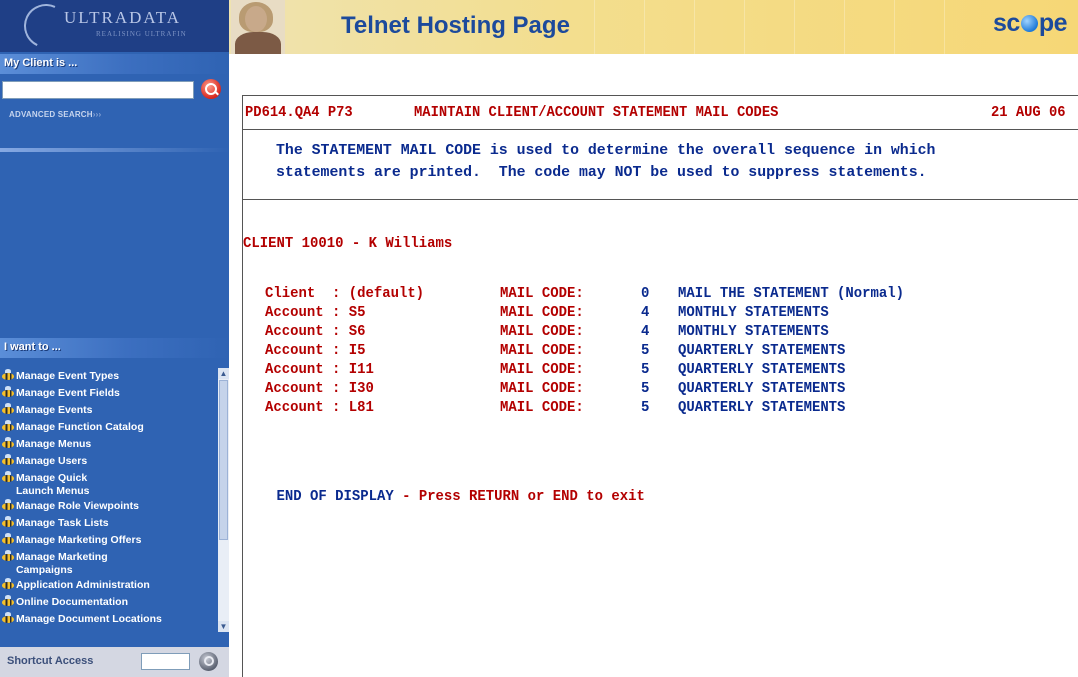 This screenshot has width=1078, height=677. I want to click on scroll-thumb, so click(223, 460).